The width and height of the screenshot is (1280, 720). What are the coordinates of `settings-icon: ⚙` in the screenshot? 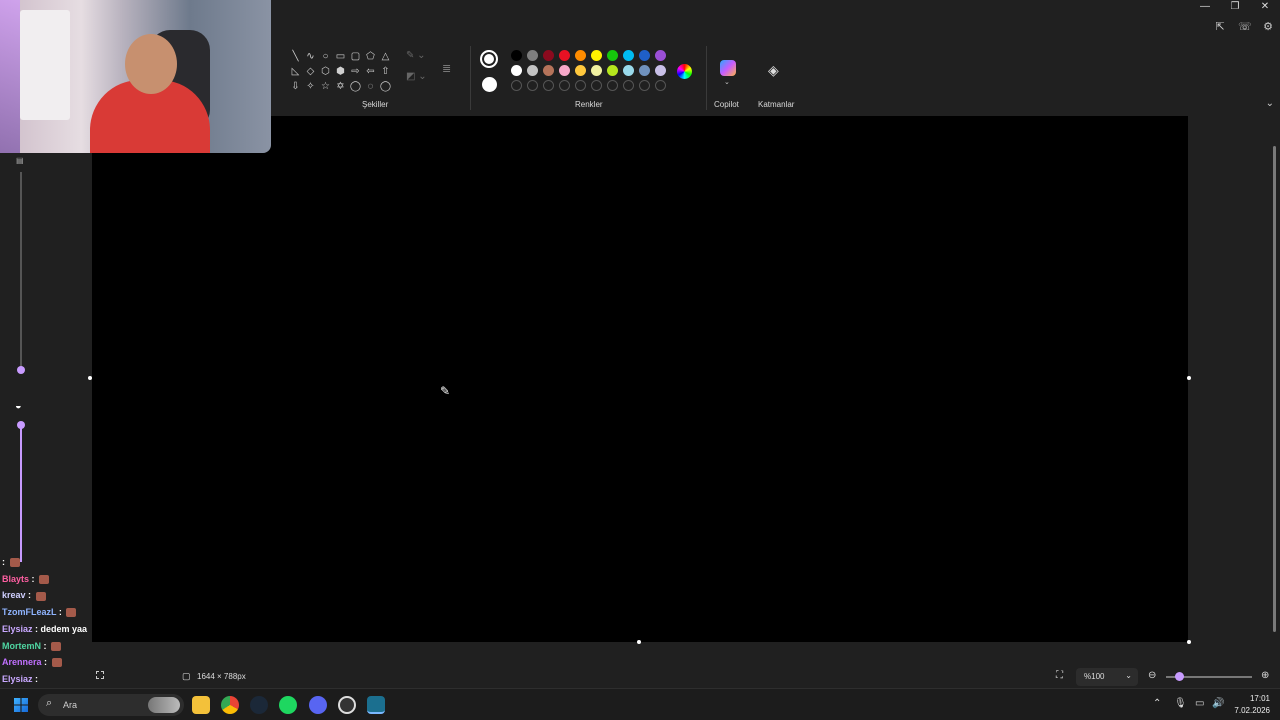 It's located at (1268, 26).